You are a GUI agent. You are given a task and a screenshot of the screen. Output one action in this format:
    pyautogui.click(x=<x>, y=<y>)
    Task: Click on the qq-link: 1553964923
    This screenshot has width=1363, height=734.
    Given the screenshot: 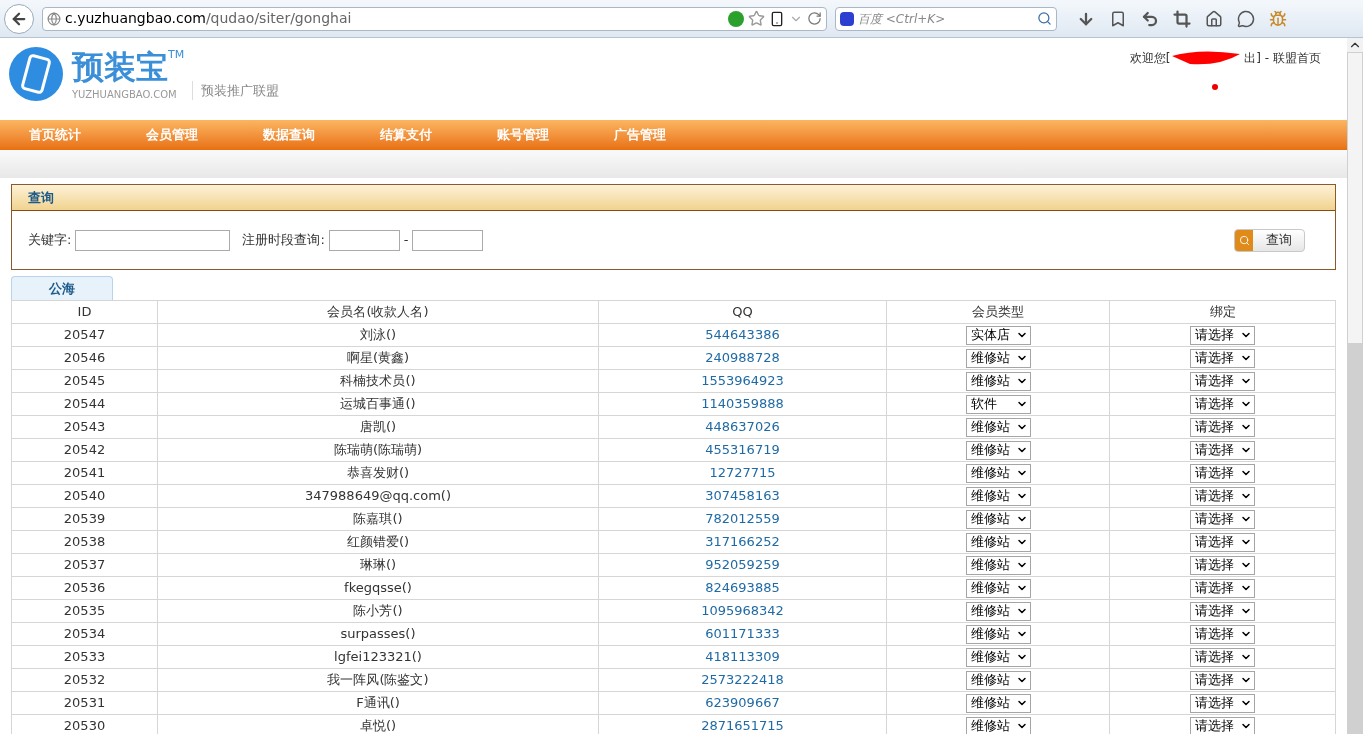 What is the action you would take?
    pyautogui.click(x=743, y=381)
    